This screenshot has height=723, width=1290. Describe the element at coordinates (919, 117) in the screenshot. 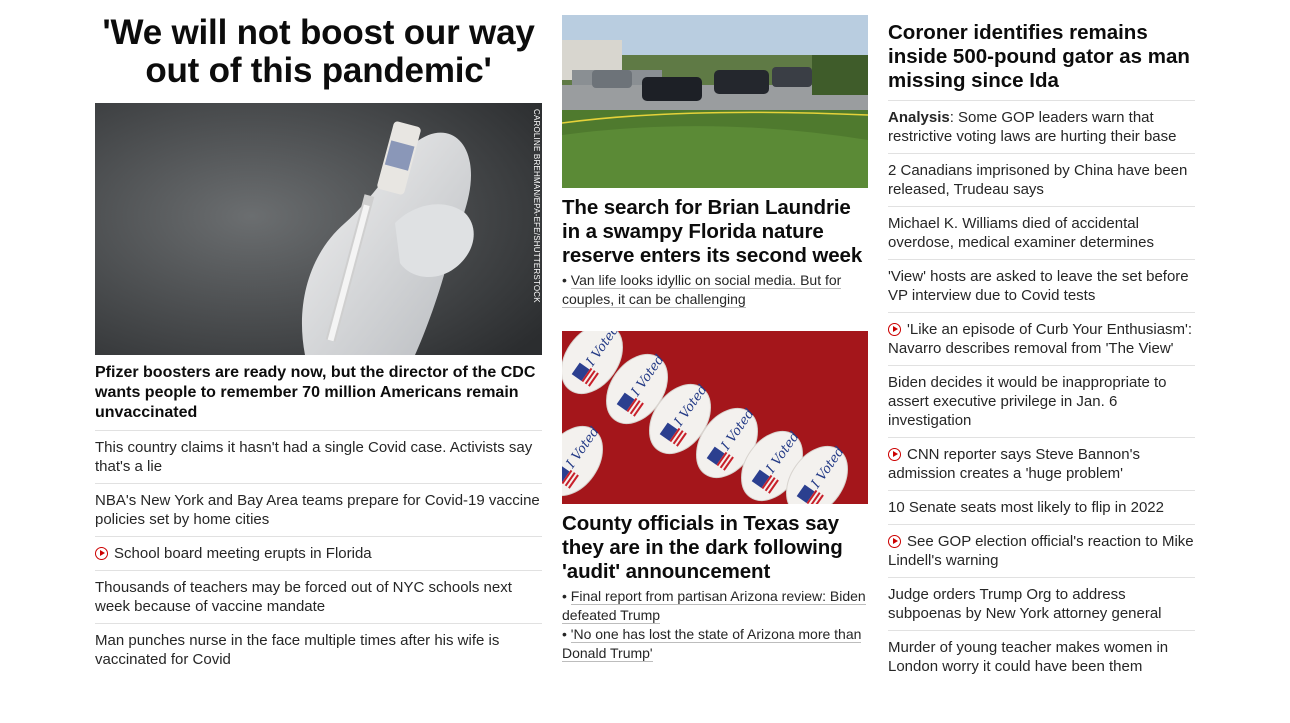

I see `analysis-label: Analysis` at that location.